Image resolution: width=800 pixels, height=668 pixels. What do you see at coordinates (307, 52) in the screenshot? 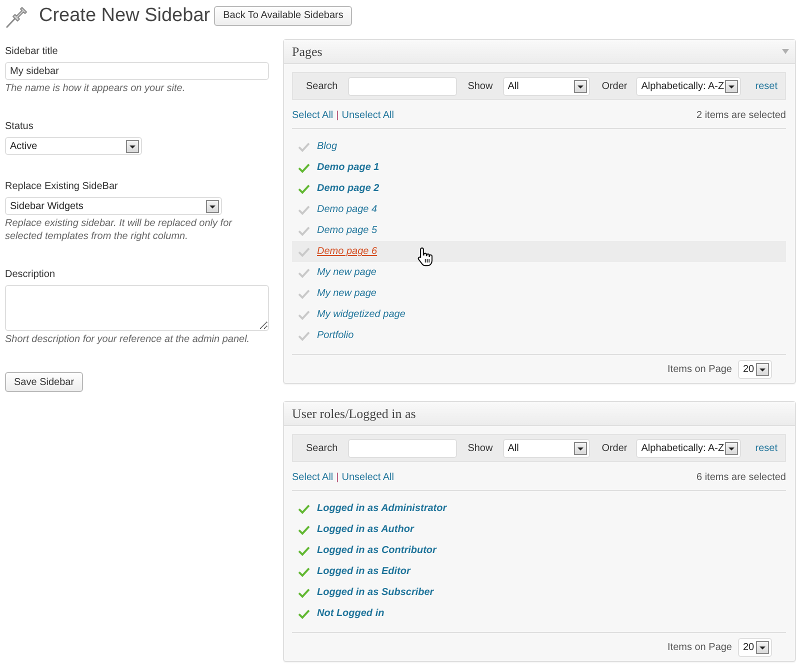
I see `panel-title: Pages` at bounding box center [307, 52].